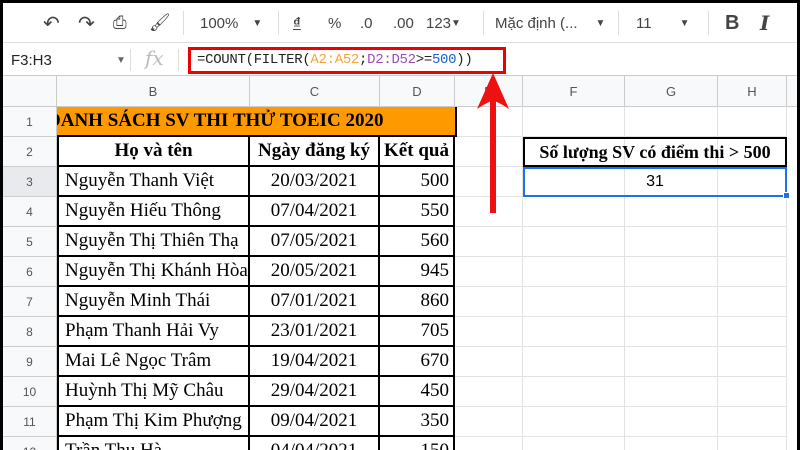  I want to click on registration-date-cell: 19/04/2021, so click(315, 362).